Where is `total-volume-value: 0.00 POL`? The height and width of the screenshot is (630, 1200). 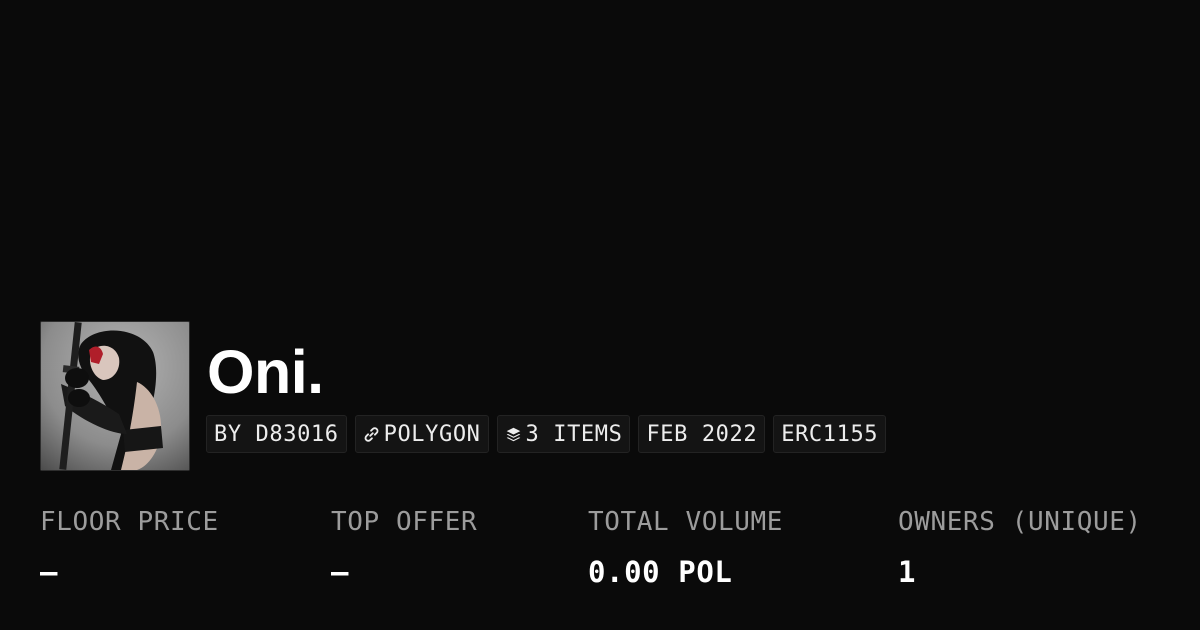
total-volume-value: 0.00 POL is located at coordinates (660, 572).